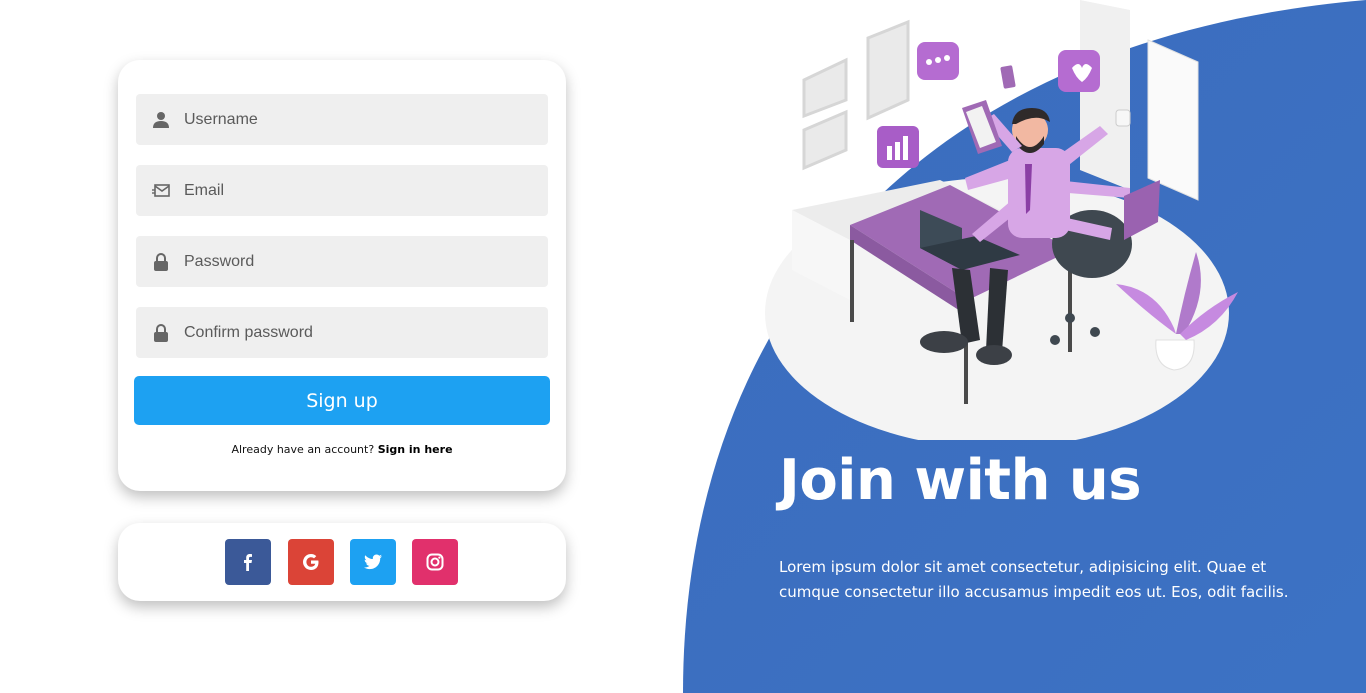  I want to click on username-input, so click(359, 119).